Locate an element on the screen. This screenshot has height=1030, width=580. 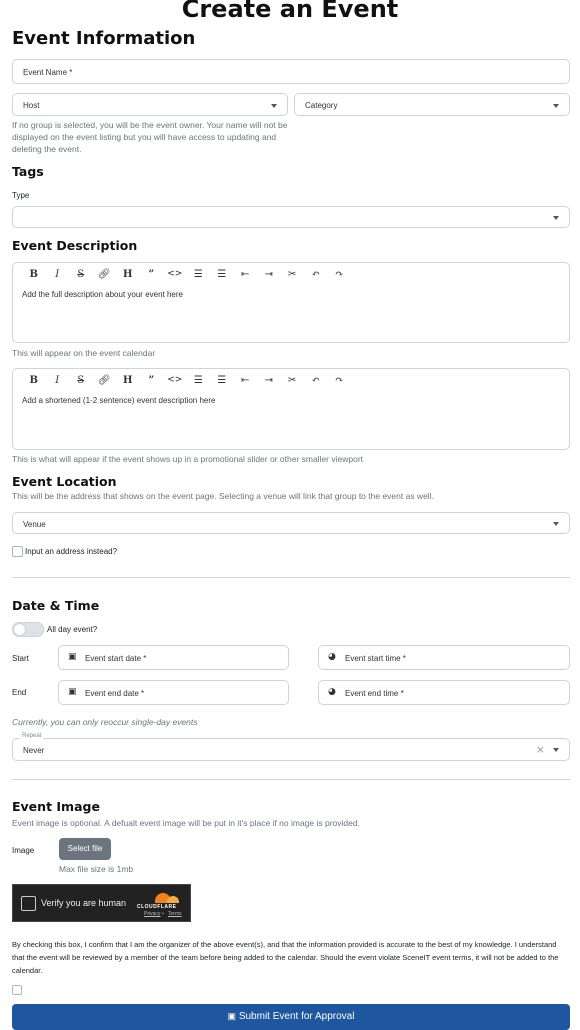
image-label: Image is located at coordinates (23, 850).